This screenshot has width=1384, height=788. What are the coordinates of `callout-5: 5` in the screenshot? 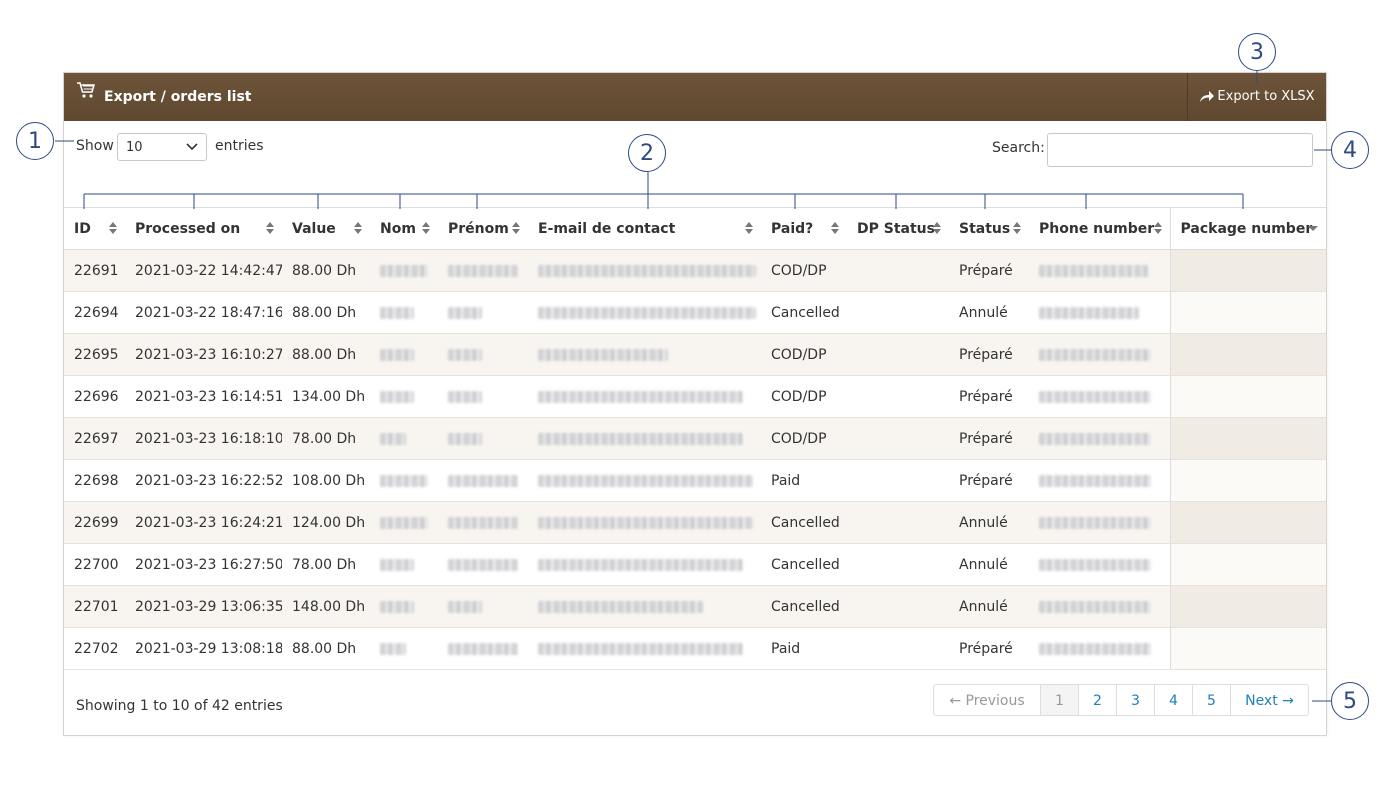 It's located at (1350, 701).